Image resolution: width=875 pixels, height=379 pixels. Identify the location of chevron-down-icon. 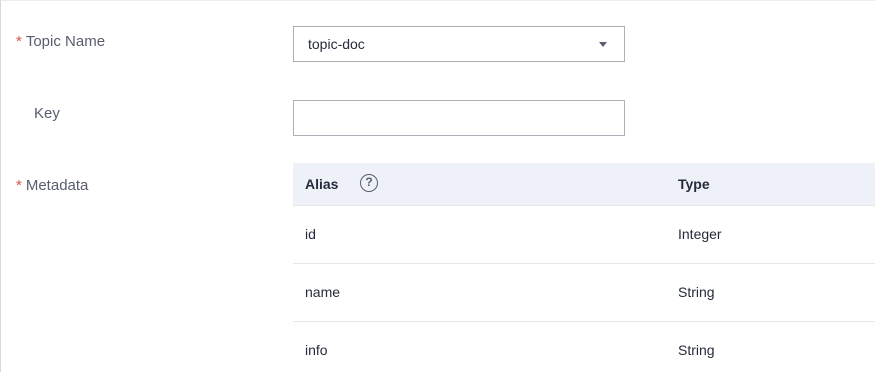
(603, 44).